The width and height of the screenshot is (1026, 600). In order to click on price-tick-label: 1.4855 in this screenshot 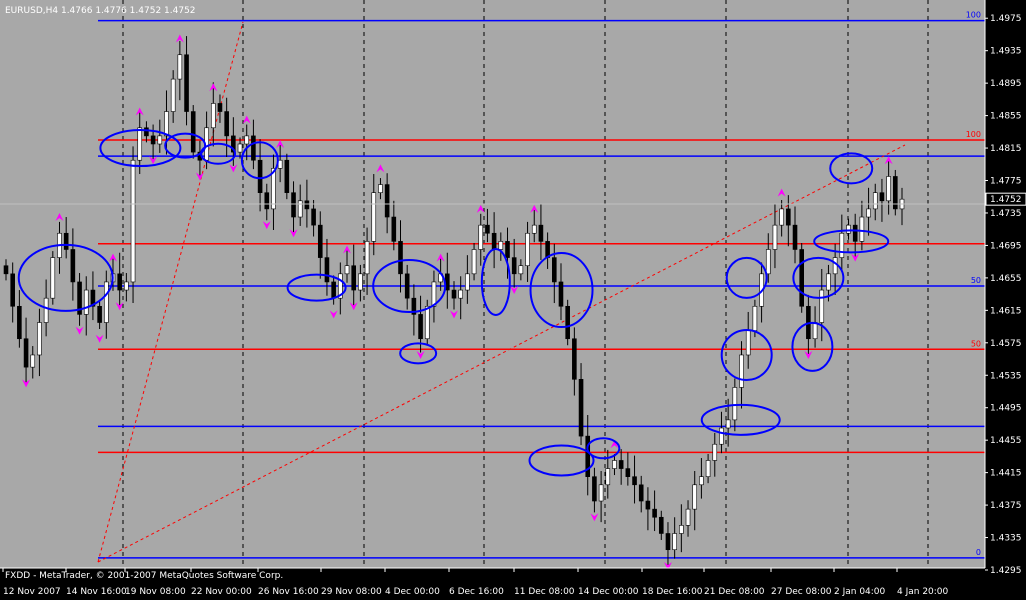, I will do `click(1006, 117)`.